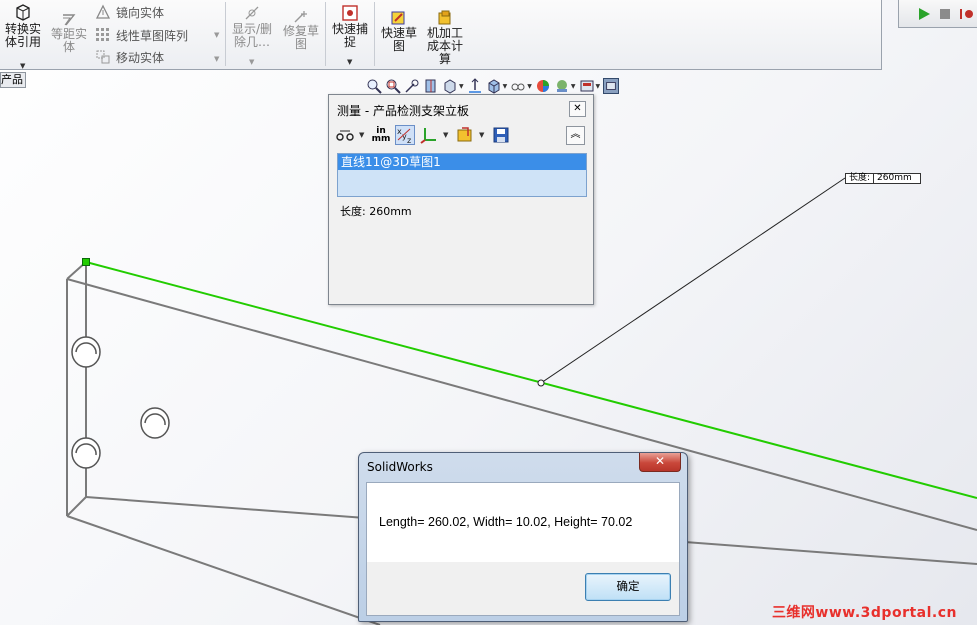  What do you see at coordinates (300, 17) in the screenshot?
I see `repair-sketch-icon` at bounding box center [300, 17].